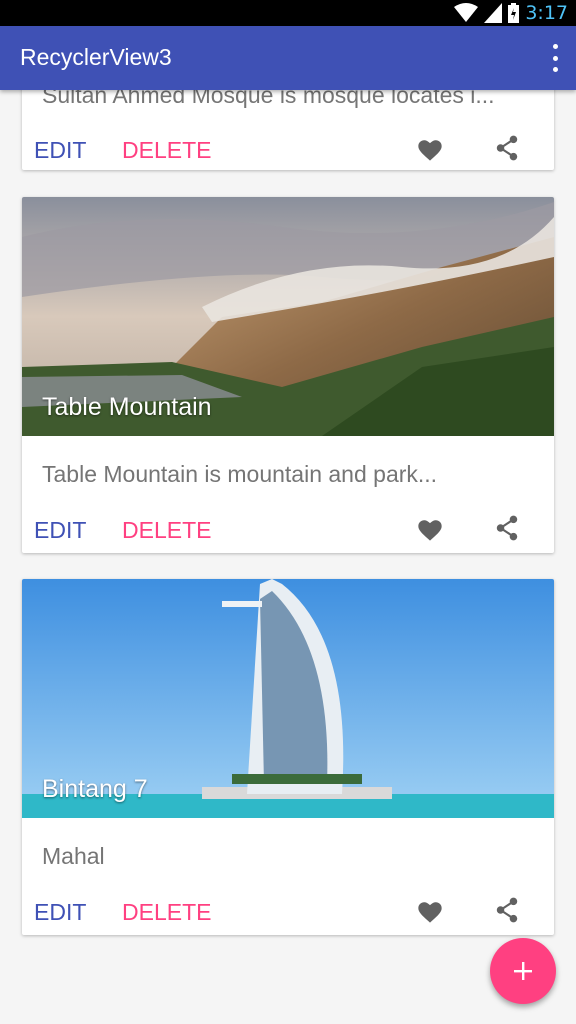  Describe the element at coordinates (514, 13) in the screenshot. I see `battery-icon` at that location.